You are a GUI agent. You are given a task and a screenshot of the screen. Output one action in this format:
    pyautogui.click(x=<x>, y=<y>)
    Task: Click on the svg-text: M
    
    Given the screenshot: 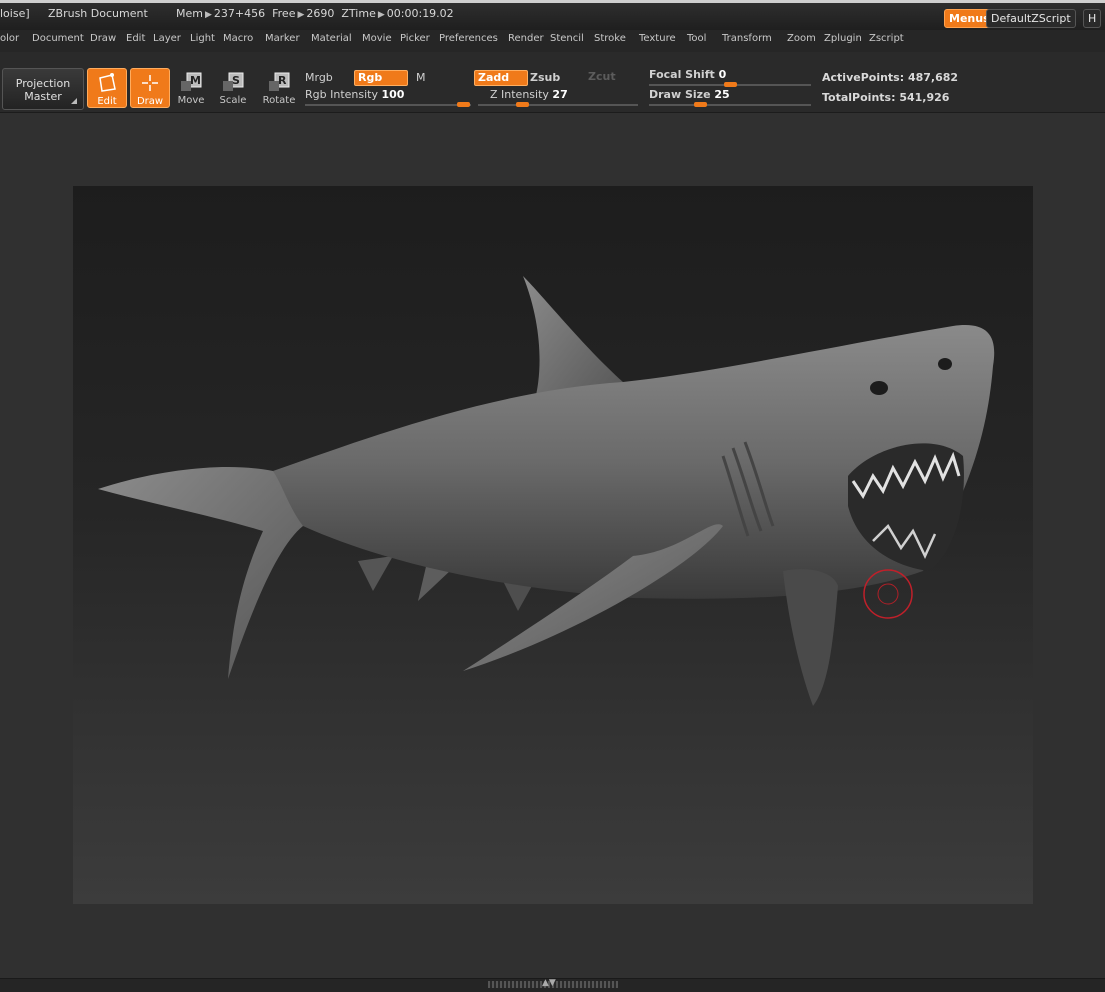 What is the action you would take?
    pyautogui.click(x=195, y=80)
    